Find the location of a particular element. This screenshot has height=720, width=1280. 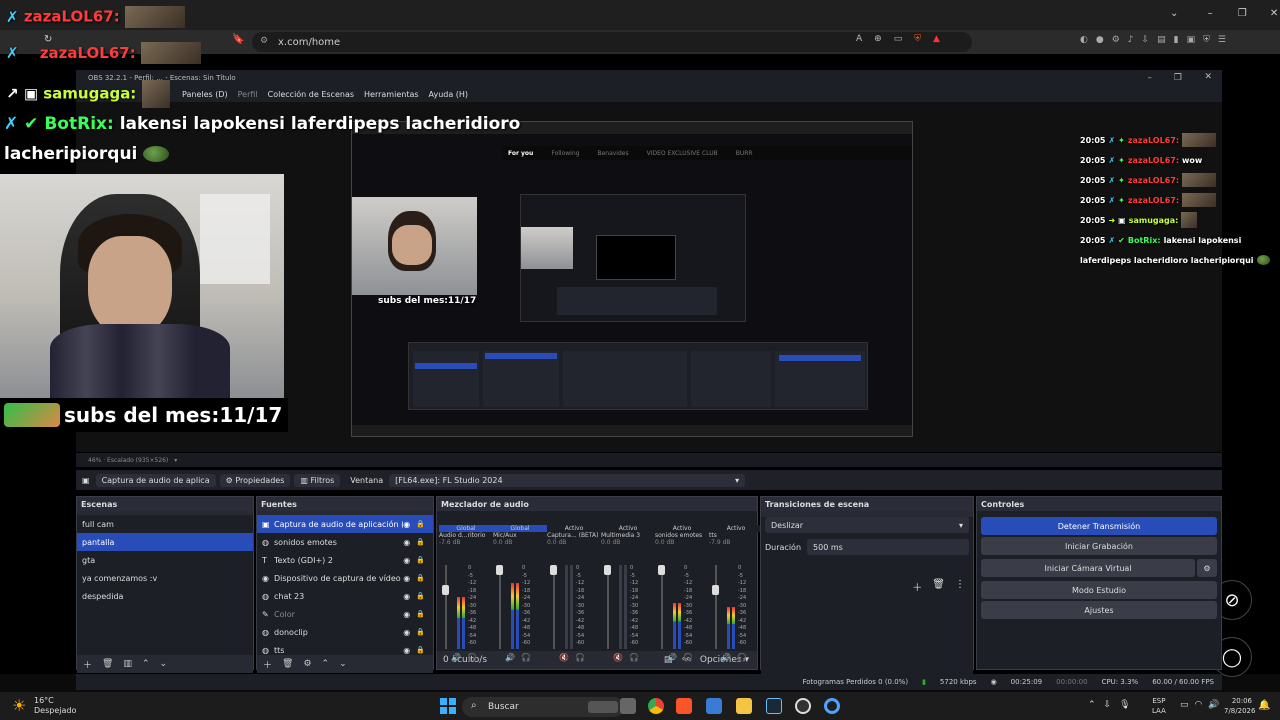

channel-name: Captura... (BETA) is located at coordinates (574, 535).